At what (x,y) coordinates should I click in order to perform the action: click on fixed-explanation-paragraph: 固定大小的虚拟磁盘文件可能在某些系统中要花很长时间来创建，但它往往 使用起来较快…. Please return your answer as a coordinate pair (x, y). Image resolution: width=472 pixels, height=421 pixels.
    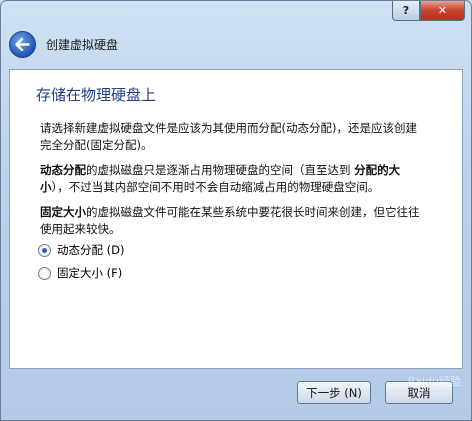
    Looking at the image, I should click on (247, 221).